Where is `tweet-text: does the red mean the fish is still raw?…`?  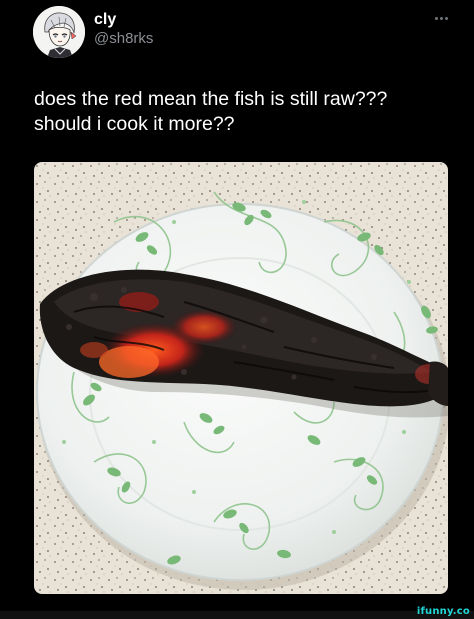 tweet-text: does the red mean the fish is still raw?… is located at coordinates (211, 111).